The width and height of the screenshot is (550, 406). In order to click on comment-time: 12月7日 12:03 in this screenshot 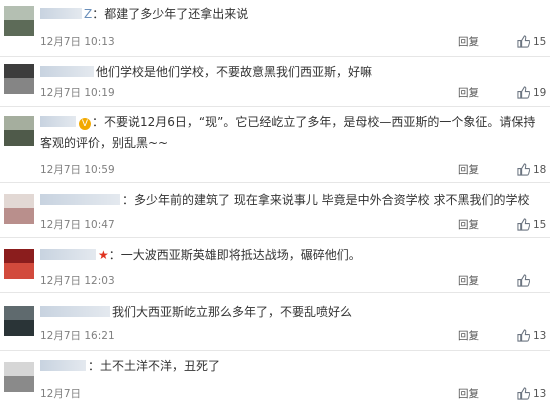, I will do `click(77, 281)`.